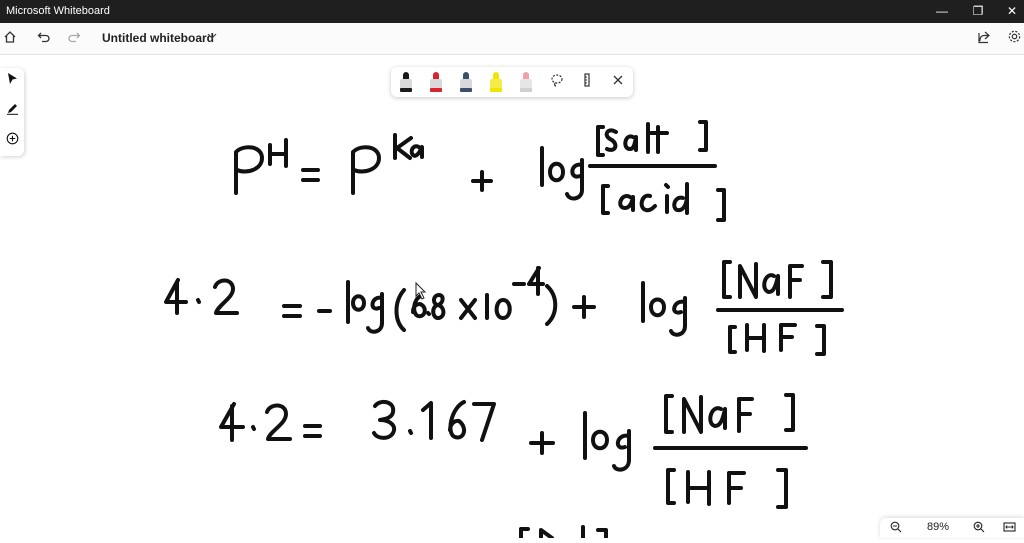  I want to click on board-title: Untitled whiteboard, so click(158, 38).